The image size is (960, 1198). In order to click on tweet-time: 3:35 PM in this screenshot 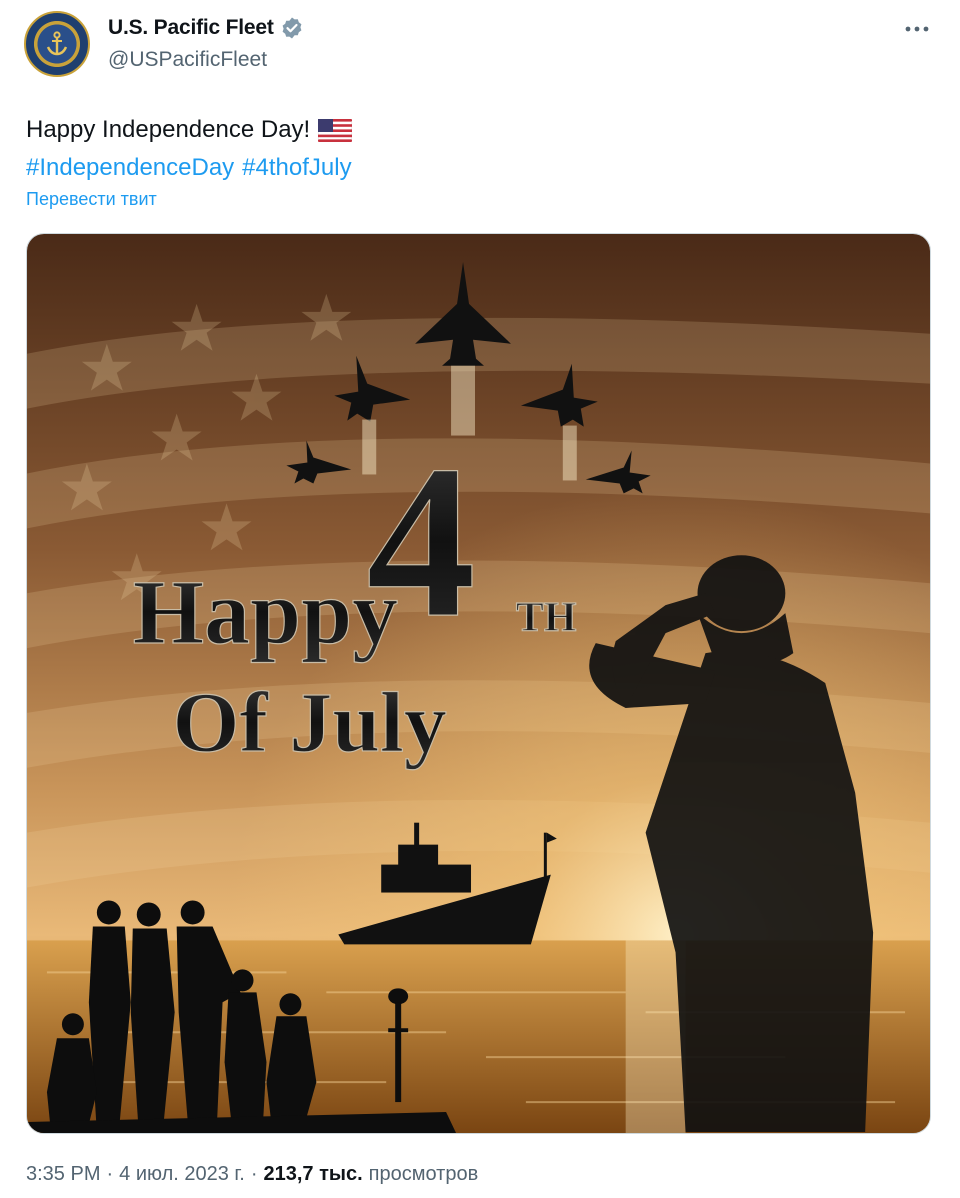, I will do `click(63, 1174)`.